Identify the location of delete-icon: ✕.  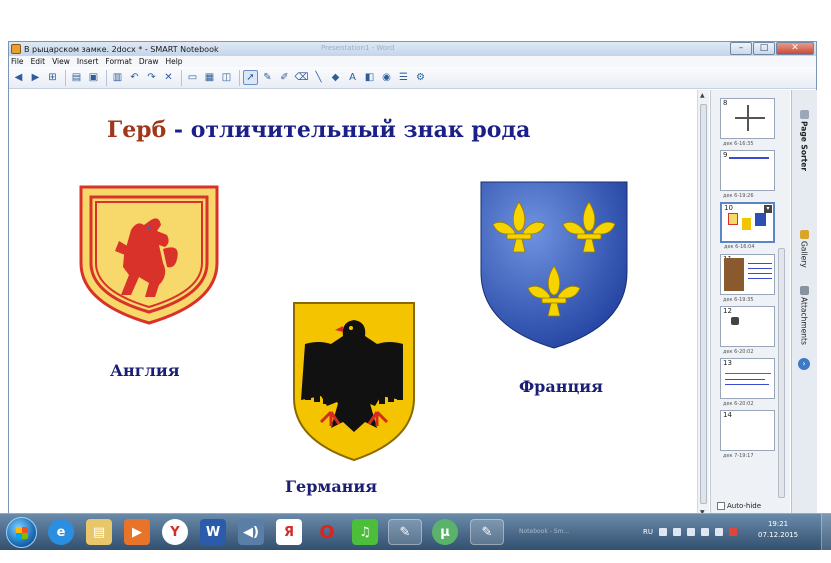
(168, 77).